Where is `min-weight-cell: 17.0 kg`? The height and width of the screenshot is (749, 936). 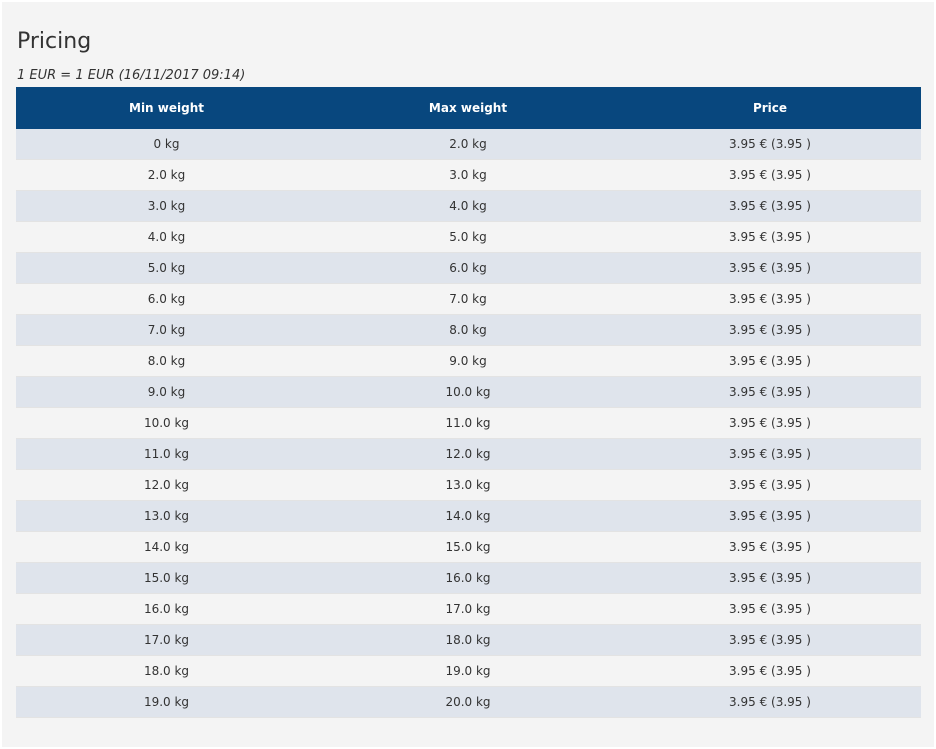
min-weight-cell: 17.0 kg is located at coordinates (166, 640).